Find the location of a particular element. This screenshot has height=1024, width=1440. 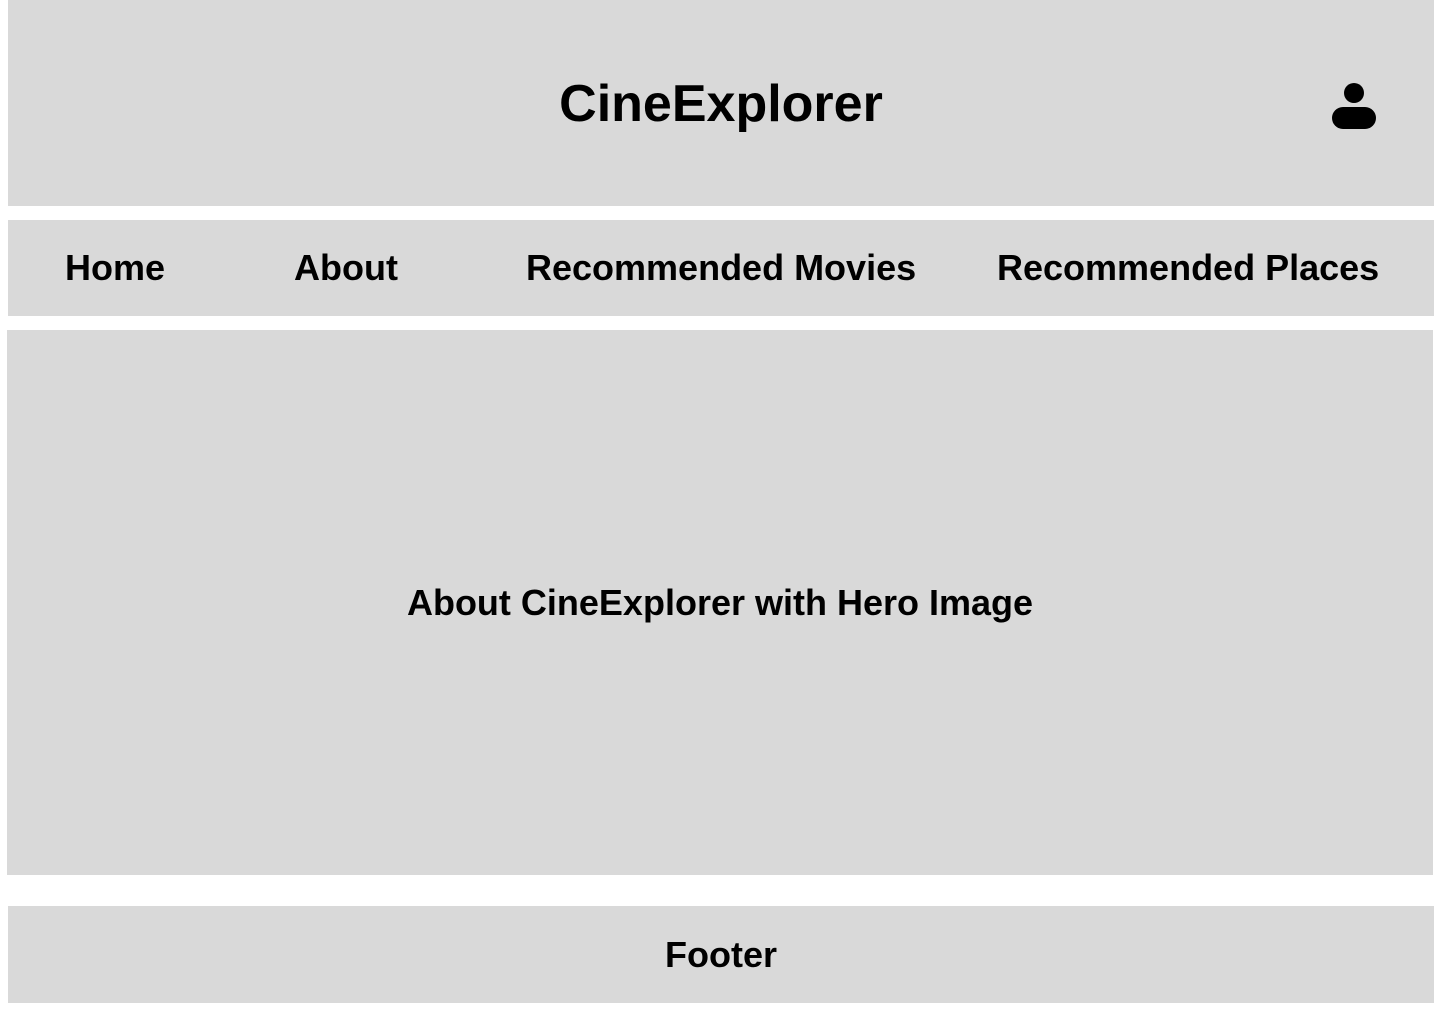

hero-text: About CineExplorer with Hero Image is located at coordinates (720, 602).